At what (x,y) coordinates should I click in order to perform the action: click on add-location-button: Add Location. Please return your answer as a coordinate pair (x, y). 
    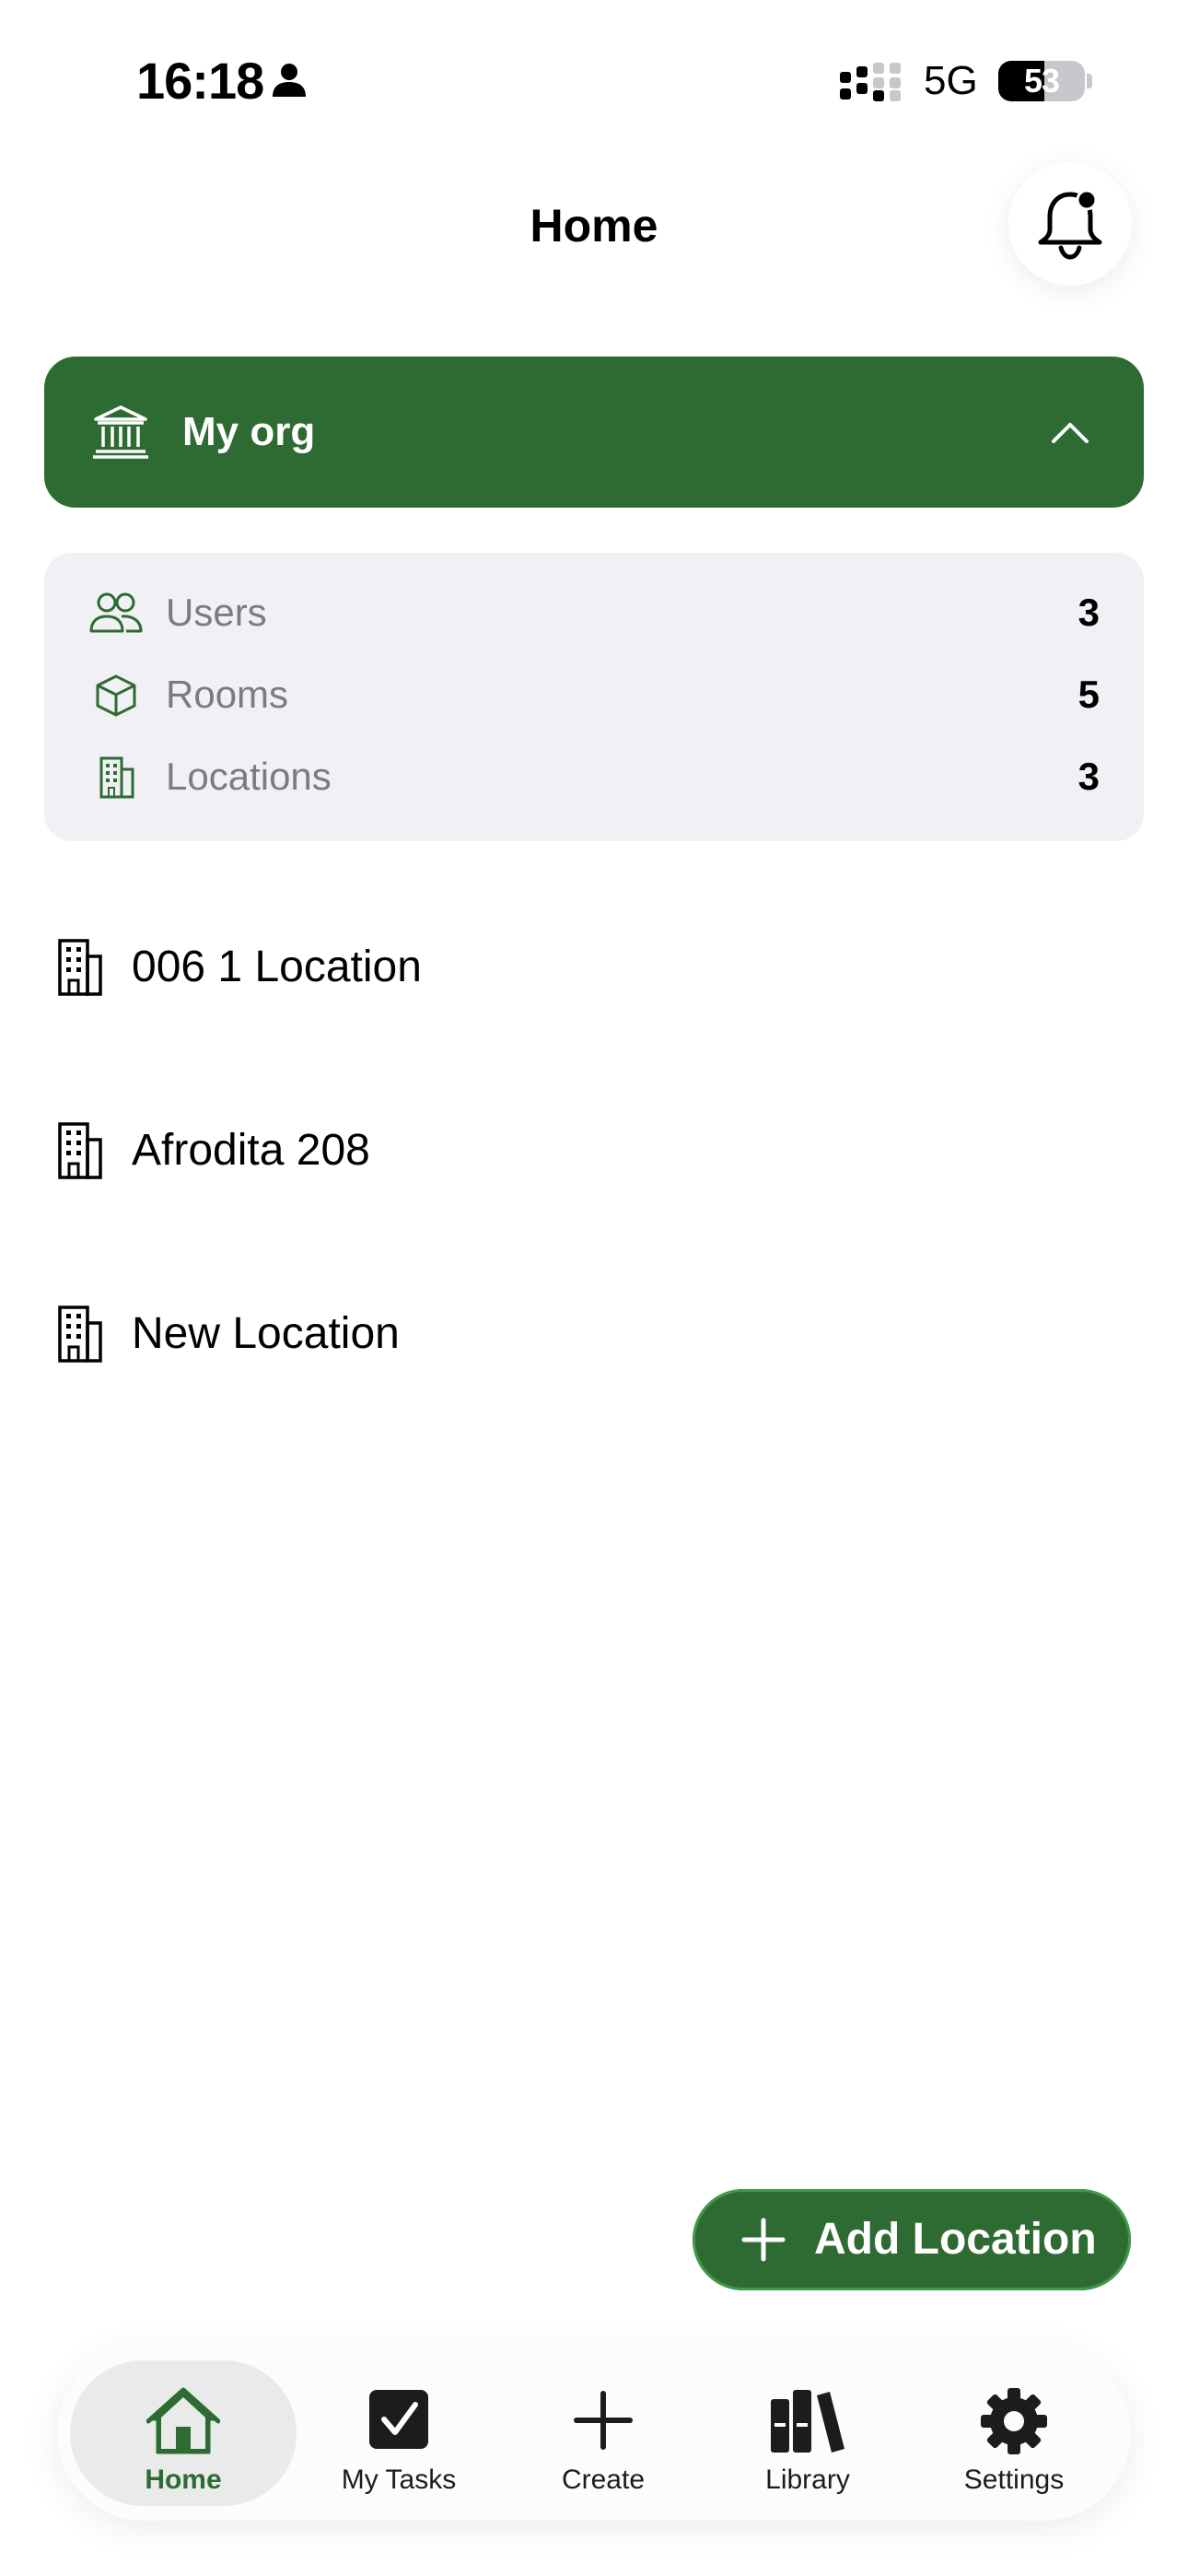
    Looking at the image, I should click on (912, 2239).